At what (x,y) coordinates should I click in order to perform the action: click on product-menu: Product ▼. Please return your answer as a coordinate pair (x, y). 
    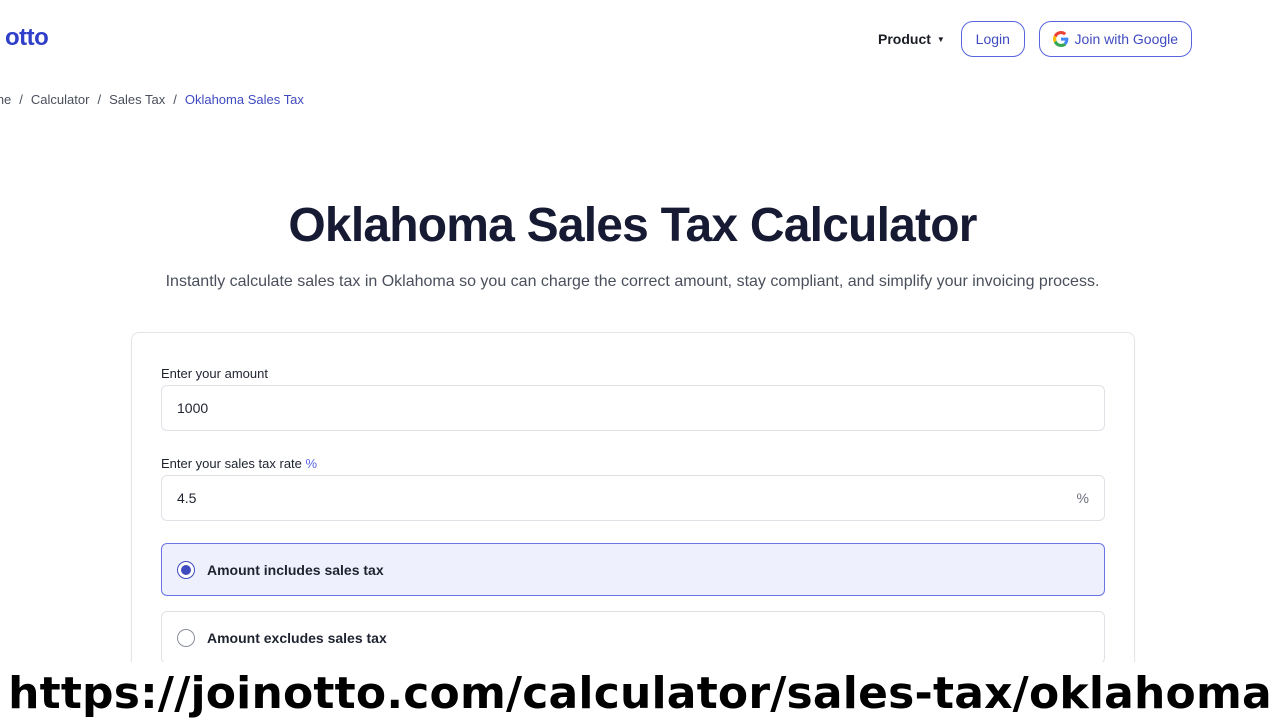
    Looking at the image, I should click on (911, 39).